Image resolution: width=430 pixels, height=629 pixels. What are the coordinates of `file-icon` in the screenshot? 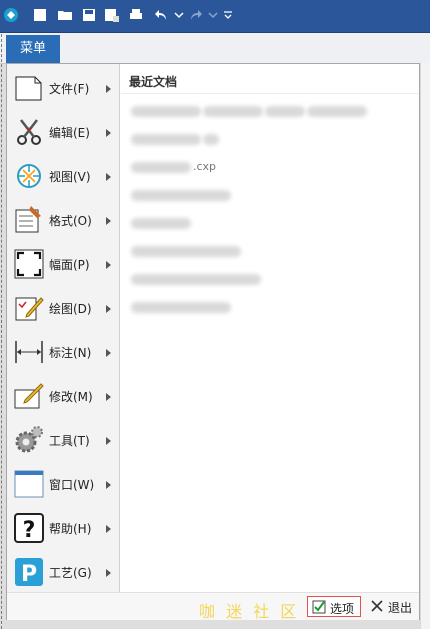 It's located at (28, 88).